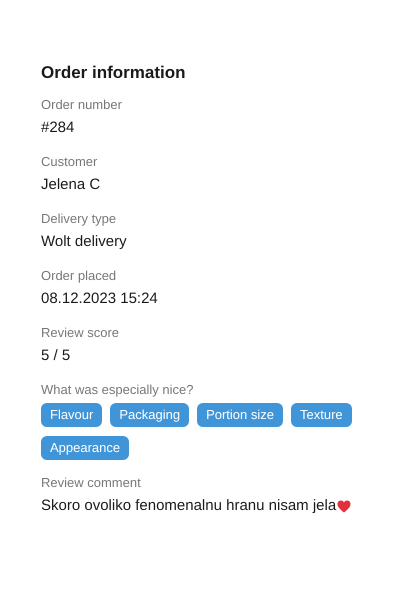 This screenshot has height=590, width=400. Describe the element at coordinates (150, 415) in the screenshot. I see `tag: Packaging` at that location.